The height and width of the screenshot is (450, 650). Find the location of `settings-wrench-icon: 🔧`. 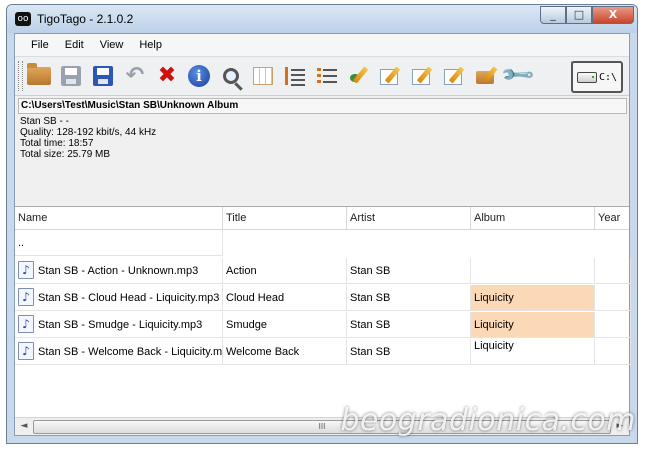

settings-wrench-icon: 🔧 is located at coordinates (519, 76).